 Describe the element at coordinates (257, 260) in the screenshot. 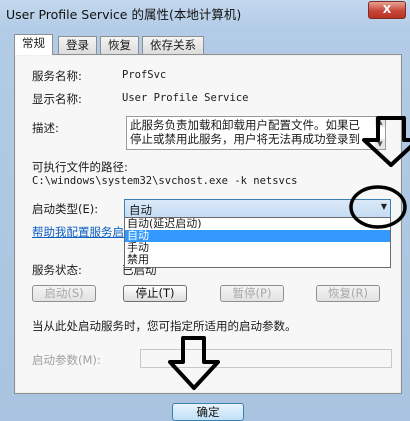

I see `startup-option-disabled: 禁用` at that location.